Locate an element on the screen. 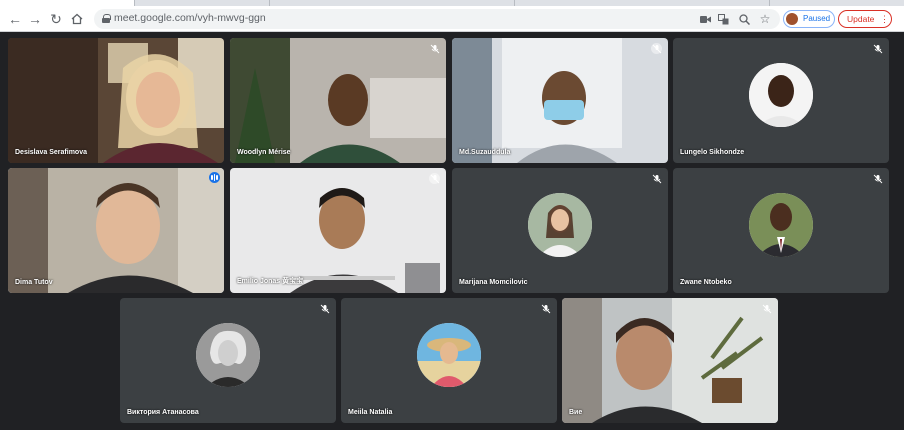 The height and width of the screenshot is (430, 904). participant-tile: Zwane Ntobeko is located at coordinates (781, 230).